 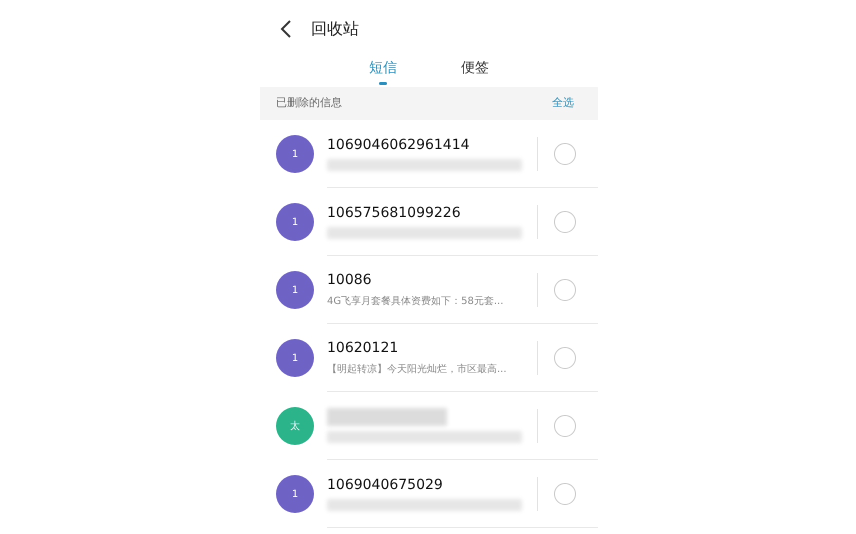 What do you see at coordinates (475, 71) in the screenshot?
I see `tab: 便签` at bounding box center [475, 71].